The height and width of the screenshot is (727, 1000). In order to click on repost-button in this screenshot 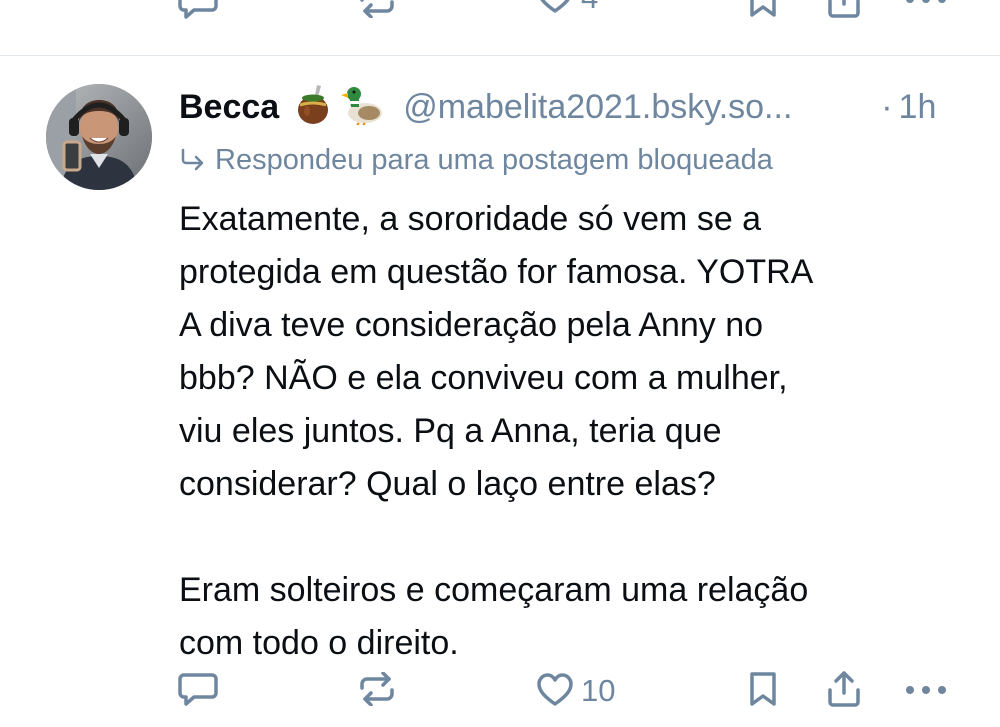, I will do `click(377, 689)`.